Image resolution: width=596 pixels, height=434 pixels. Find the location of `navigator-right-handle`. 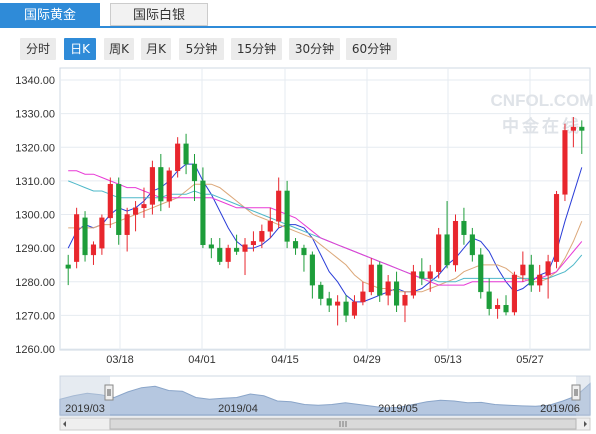

navigator-right-handle is located at coordinates (576, 392).